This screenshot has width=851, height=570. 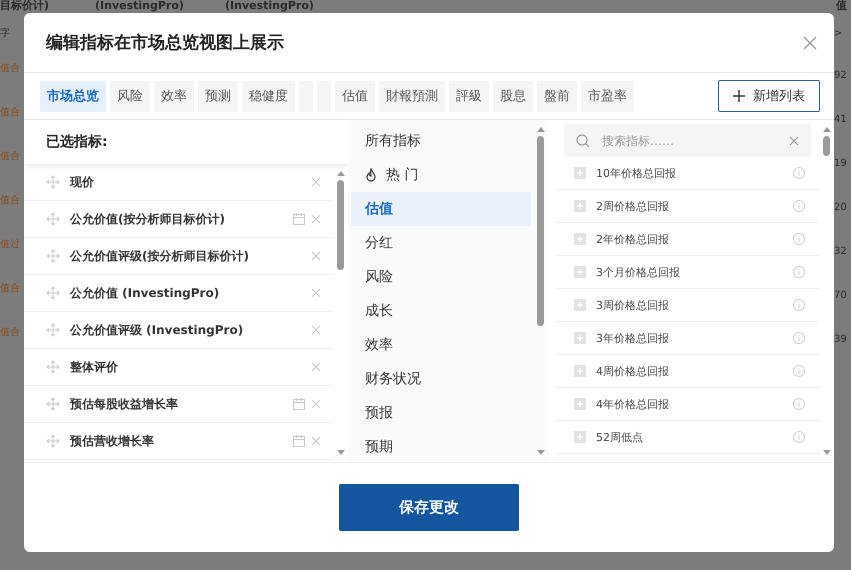 What do you see at coordinates (441, 447) in the screenshot?
I see `category-item: 预期` at bounding box center [441, 447].